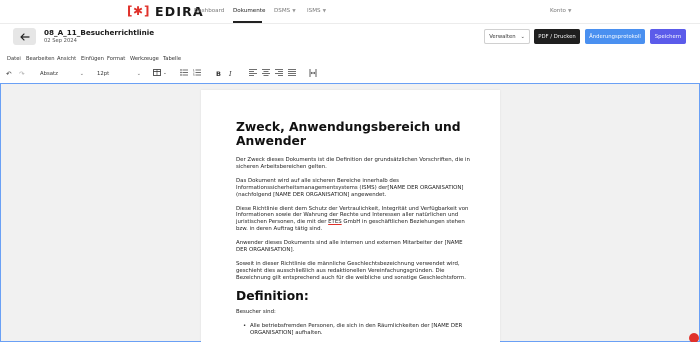  Describe the element at coordinates (103, 74) in the screenshot. I see `font-size-value: 12pt` at that location.